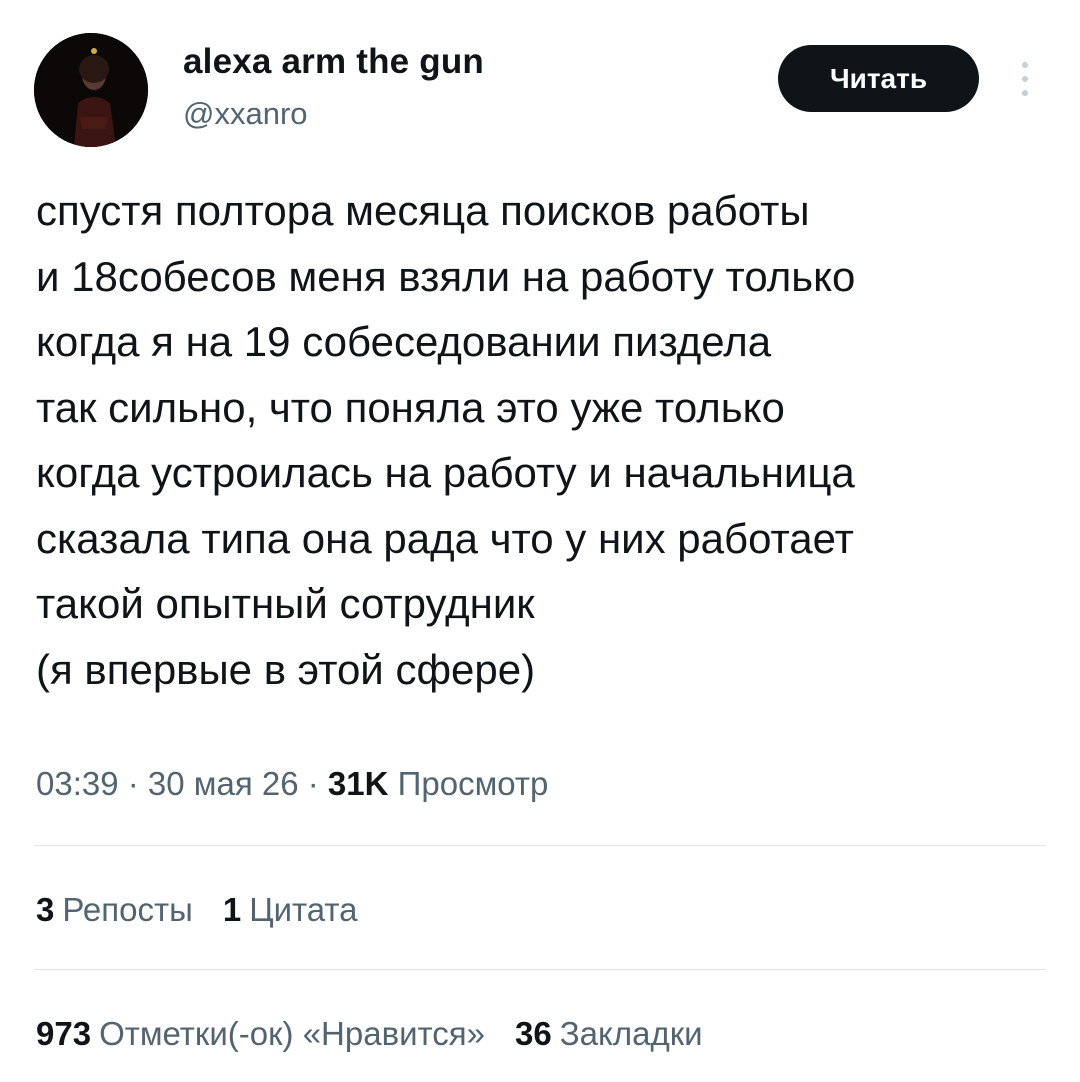  What do you see at coordinates (232, 909) in the screenshot?
I see `quotes-count: 1` at bounding box center [232, 909].